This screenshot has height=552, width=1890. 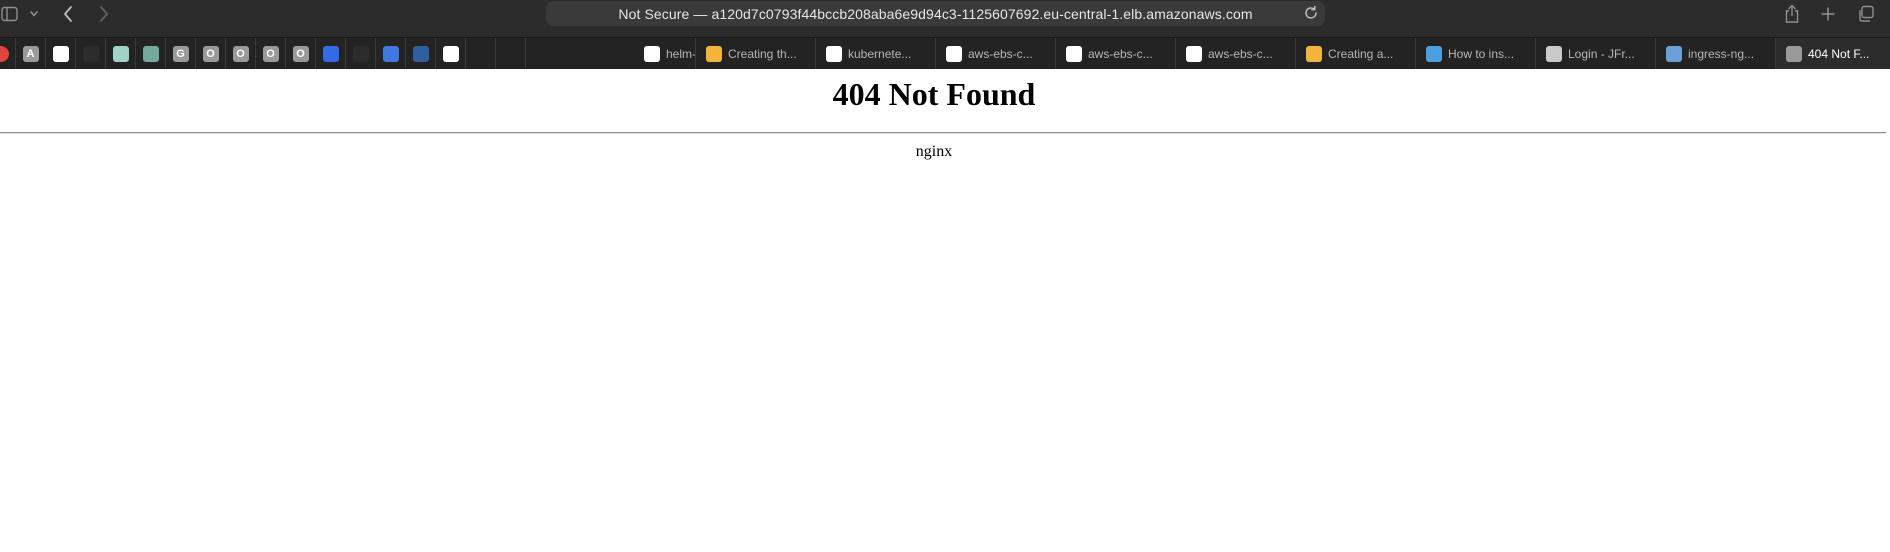 I want to click on reload-icon, so click(x=1311, y=15).